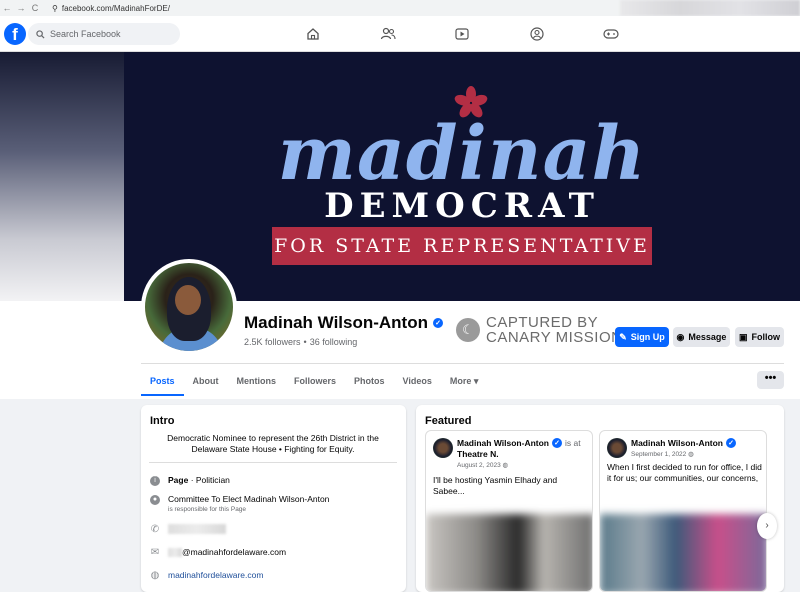 This screenshot has height=592, width=800. What do you see at coordinates (40, 34) in the screenshot?
I see `search-icon` at bounding box center [40, 34].